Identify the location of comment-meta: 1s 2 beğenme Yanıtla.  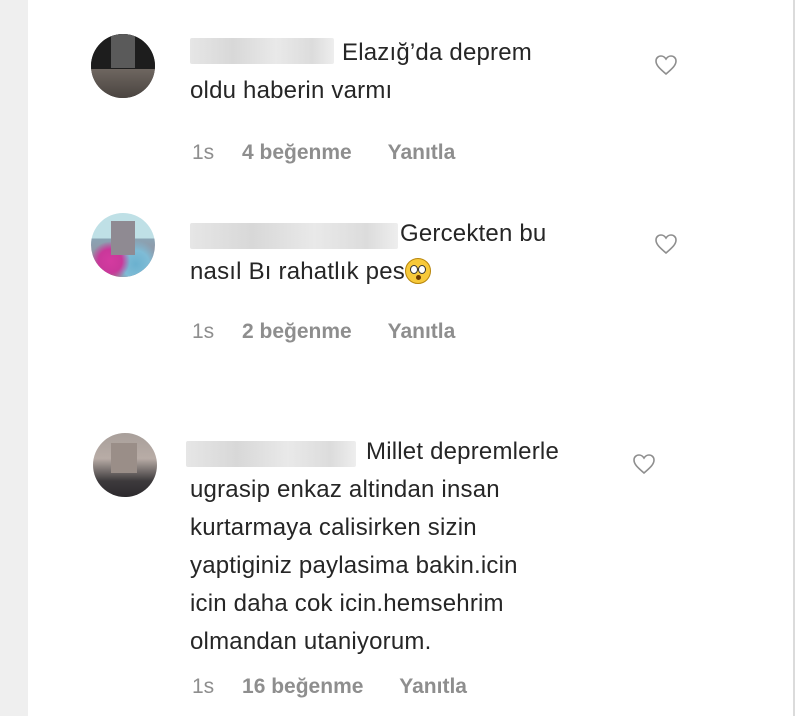
(323, 332).